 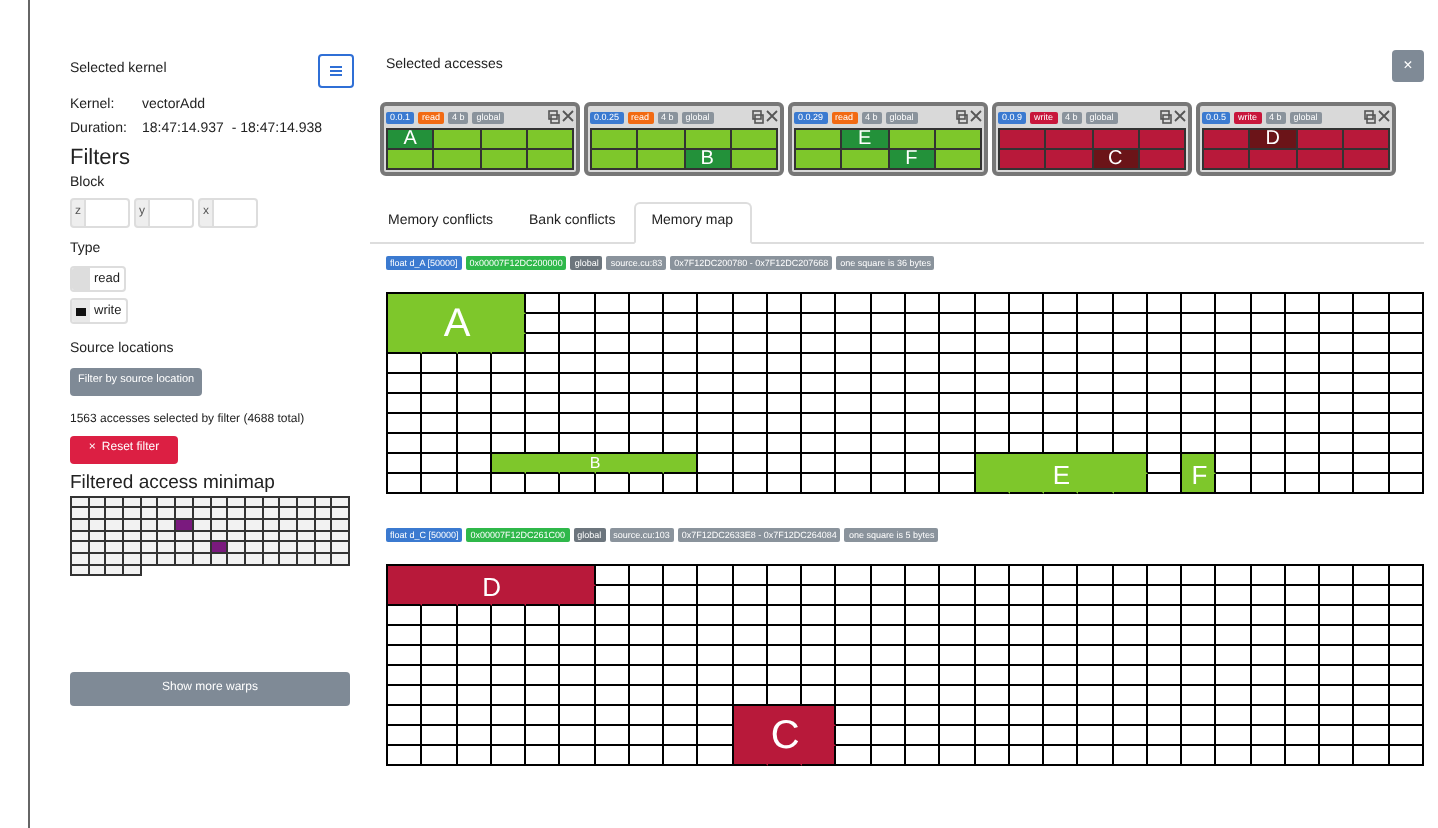 What do you see at coordinates (1116, 160) in the screenshot?
I see `grid-cell: C` at bounding box center [1116, 160].